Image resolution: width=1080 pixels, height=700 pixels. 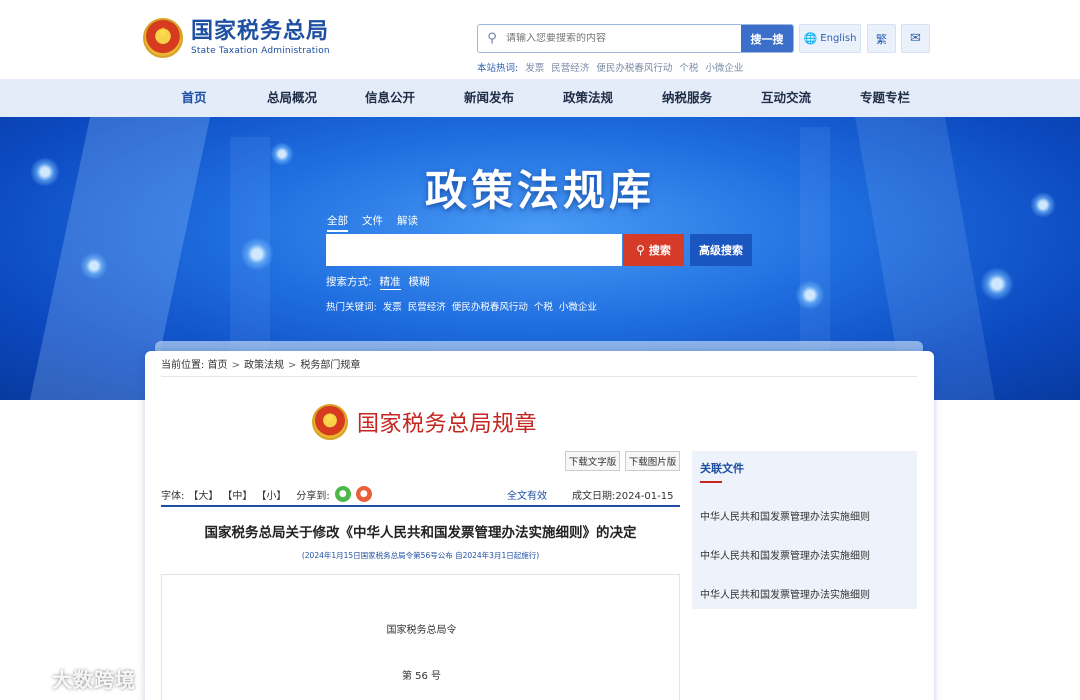 I want to click on banner-title: 政策法规库, so click(x=539, y=190).